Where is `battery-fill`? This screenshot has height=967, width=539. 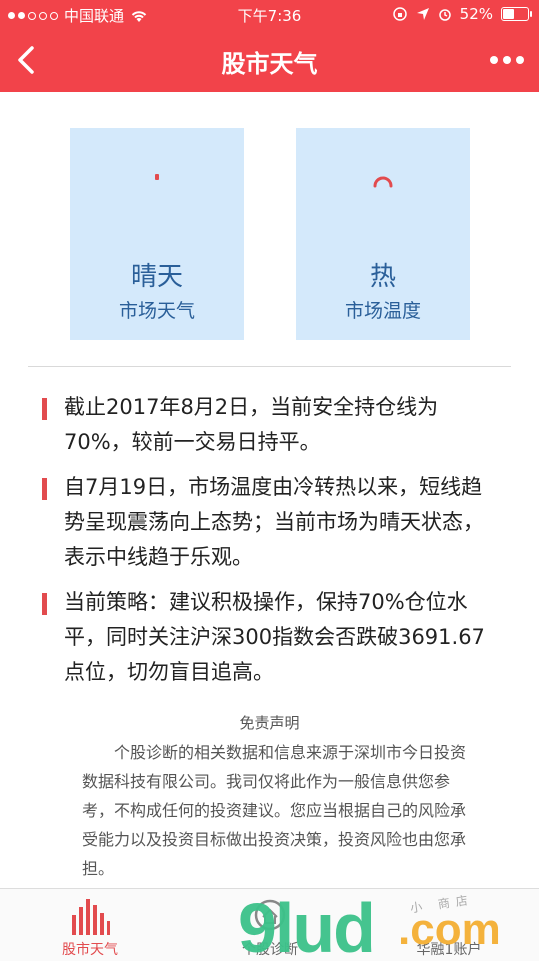 battery-fill is located at coordinates (509, 14).